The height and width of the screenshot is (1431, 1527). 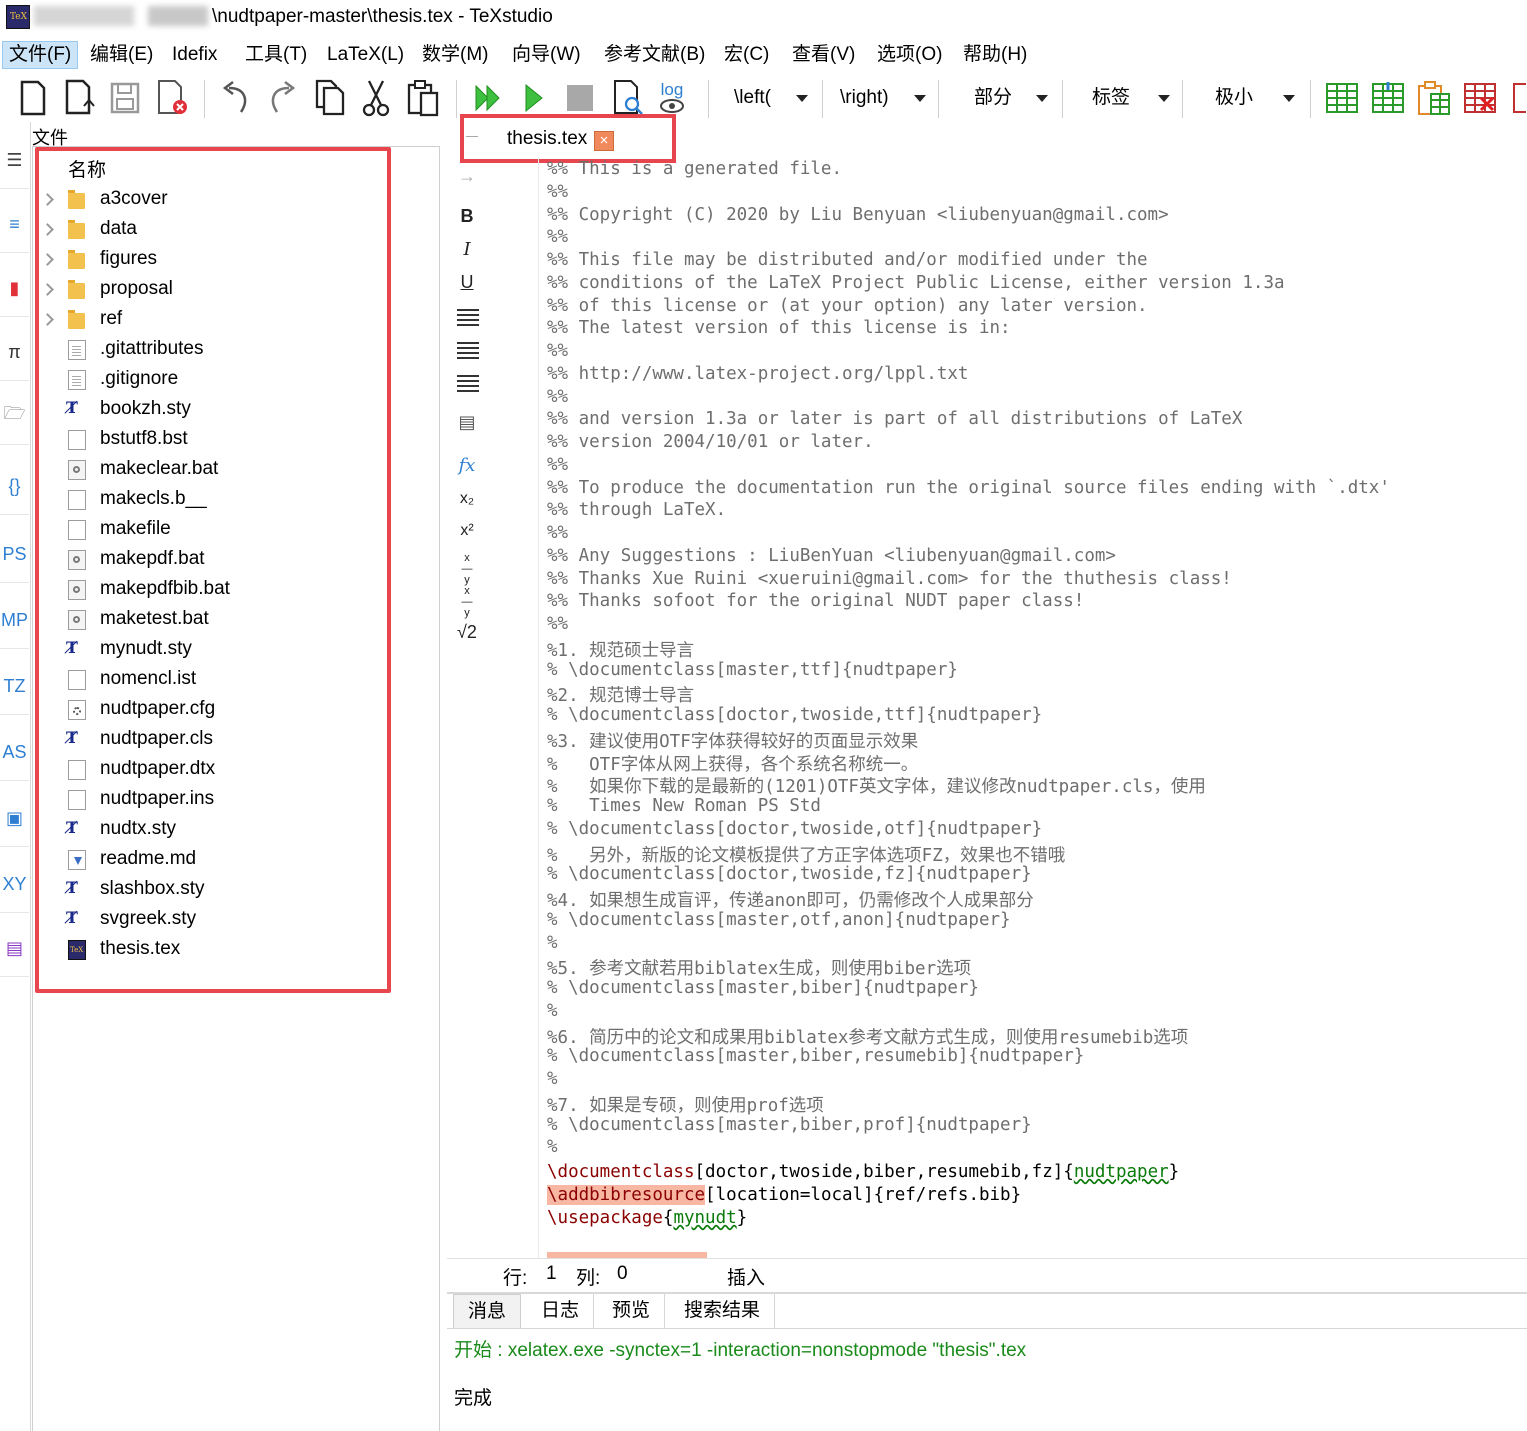 I want to click on menu-idefix: Idefix, so click(x=194, y=55).